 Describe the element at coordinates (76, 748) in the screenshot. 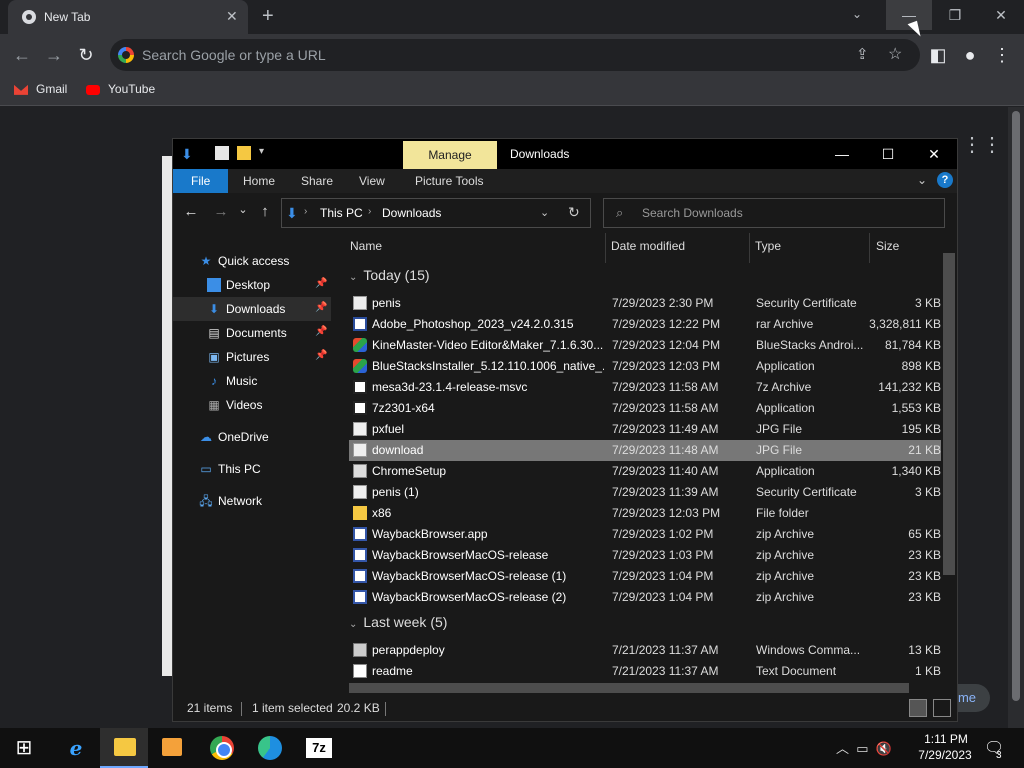

I see `internet-explorer-icon: e` at that location.